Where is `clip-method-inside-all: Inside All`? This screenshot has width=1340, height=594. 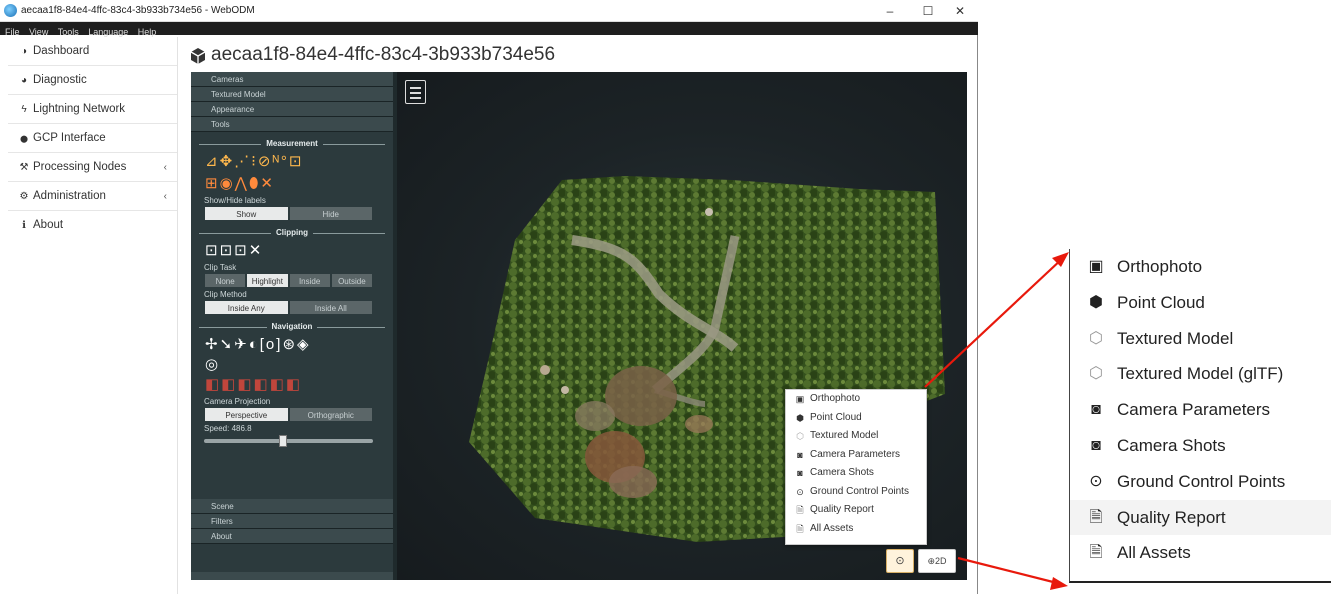 clip-method-inside-all: Inside All is located at coordinates (330, 307).